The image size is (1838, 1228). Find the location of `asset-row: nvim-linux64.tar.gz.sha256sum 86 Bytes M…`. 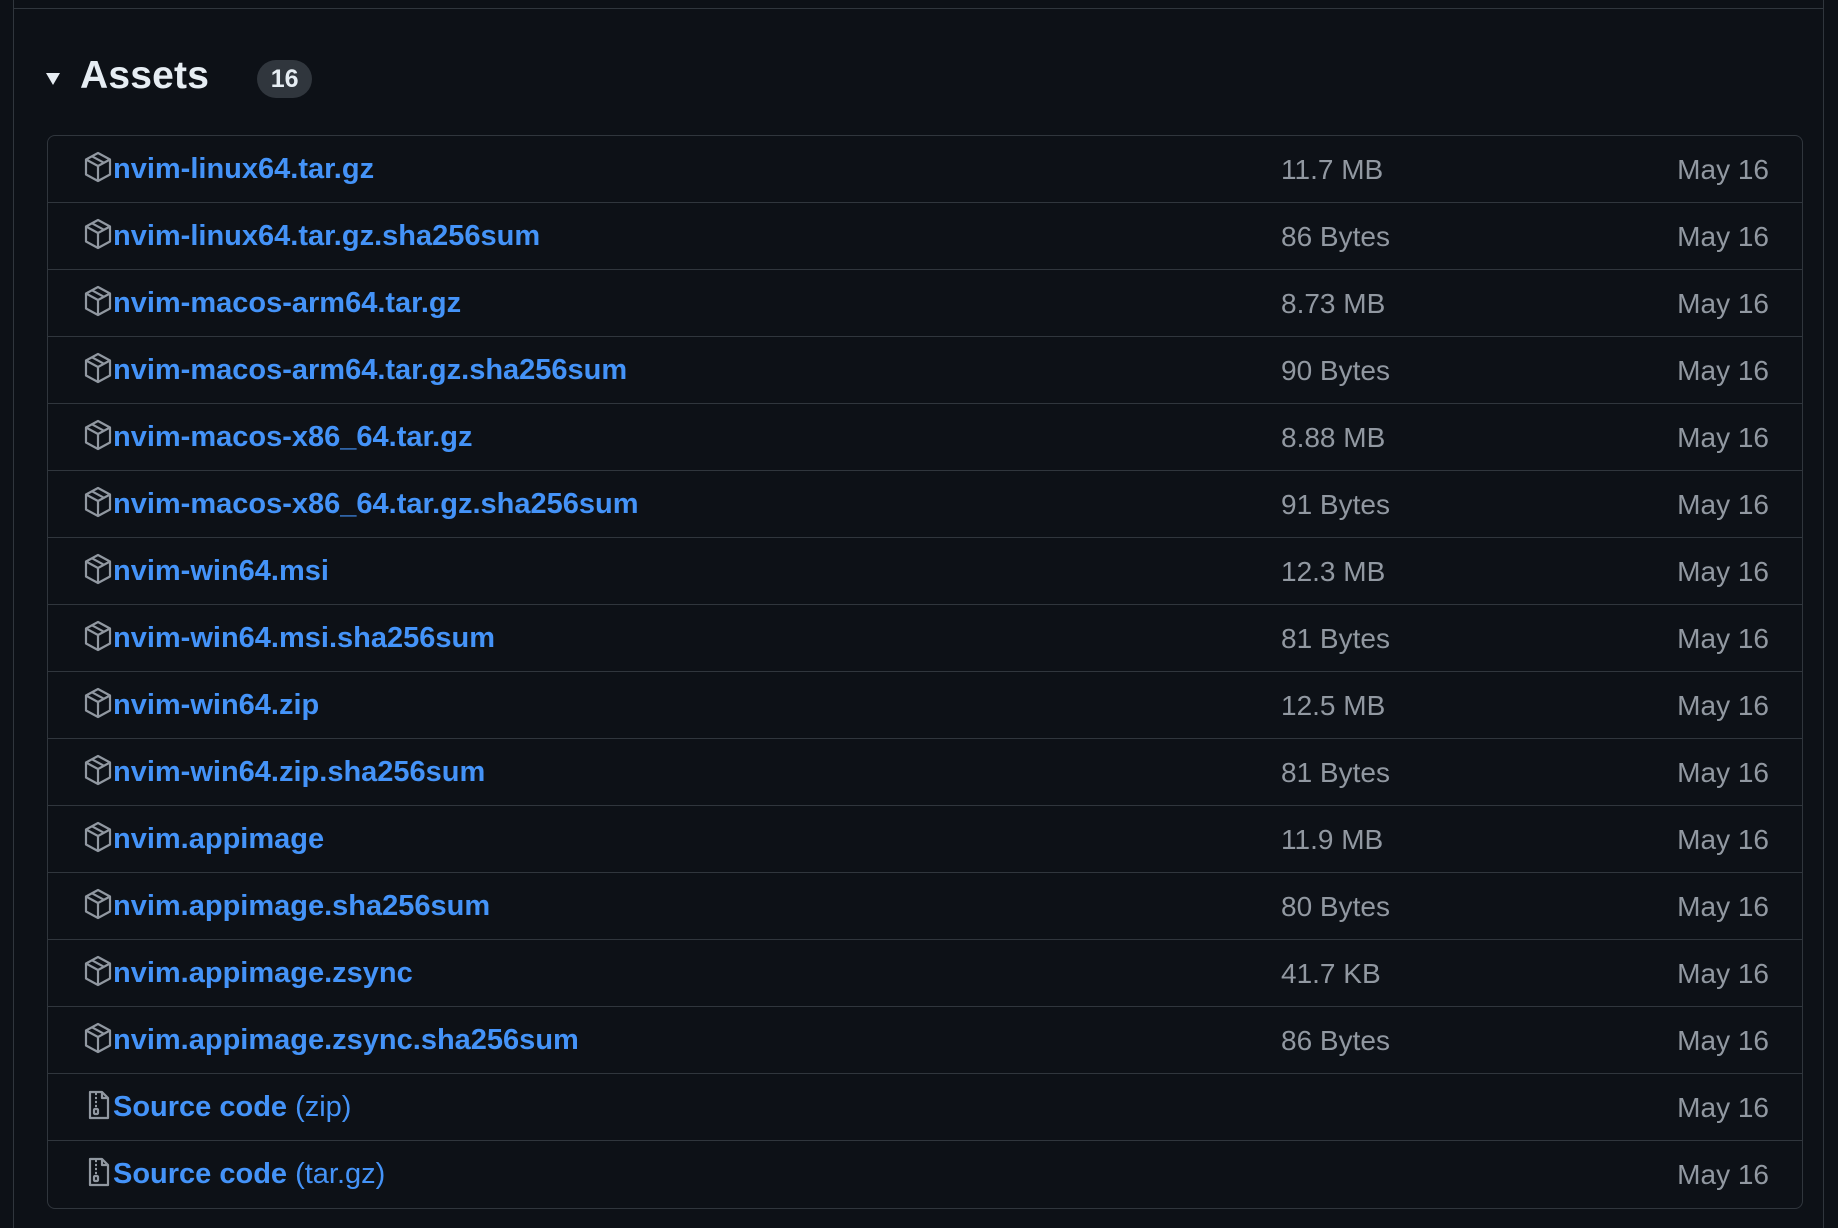

asset-row: nvim-linux64.tar.gz.sha256sum 86 Bytes M… is located at coordinates (925, 236).